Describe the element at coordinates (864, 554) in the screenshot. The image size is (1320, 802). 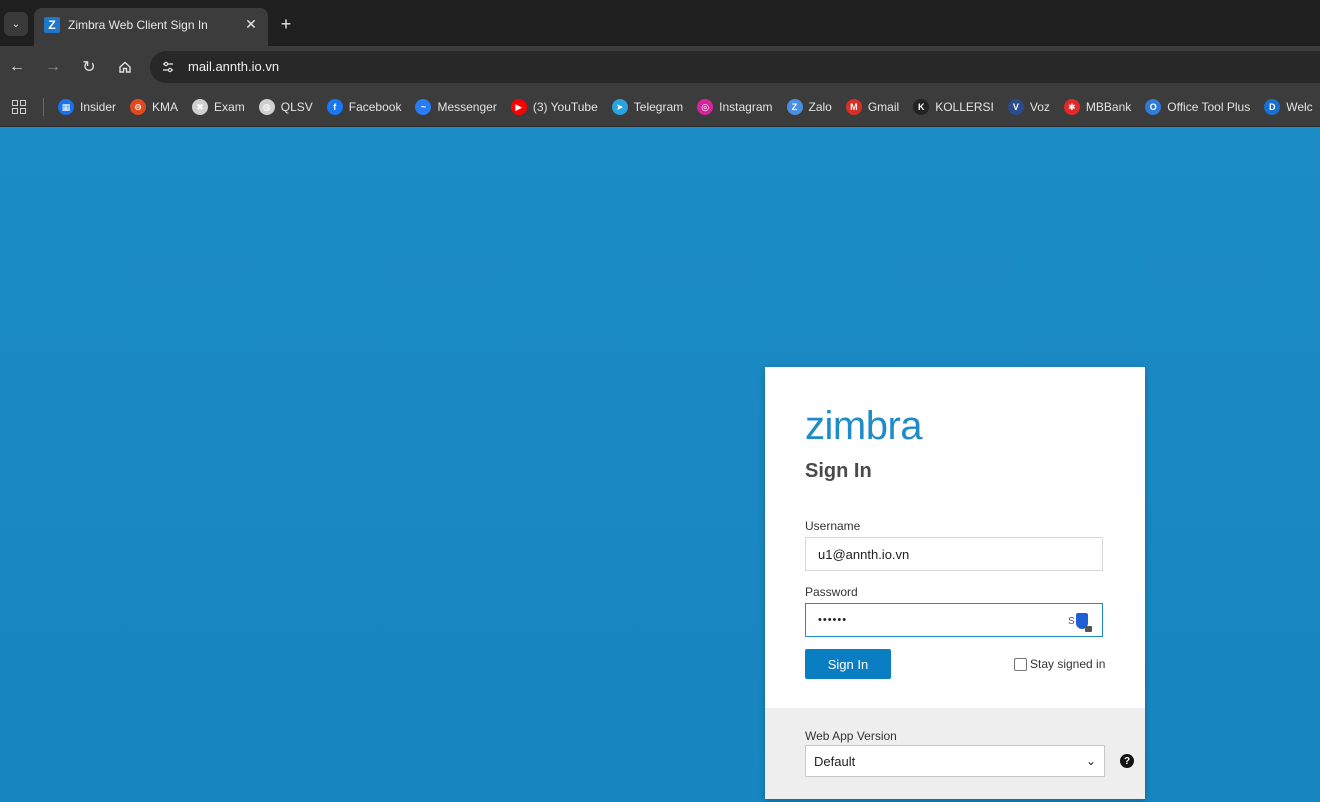
I see `username-value: u1@annth.io.vn` at that location.